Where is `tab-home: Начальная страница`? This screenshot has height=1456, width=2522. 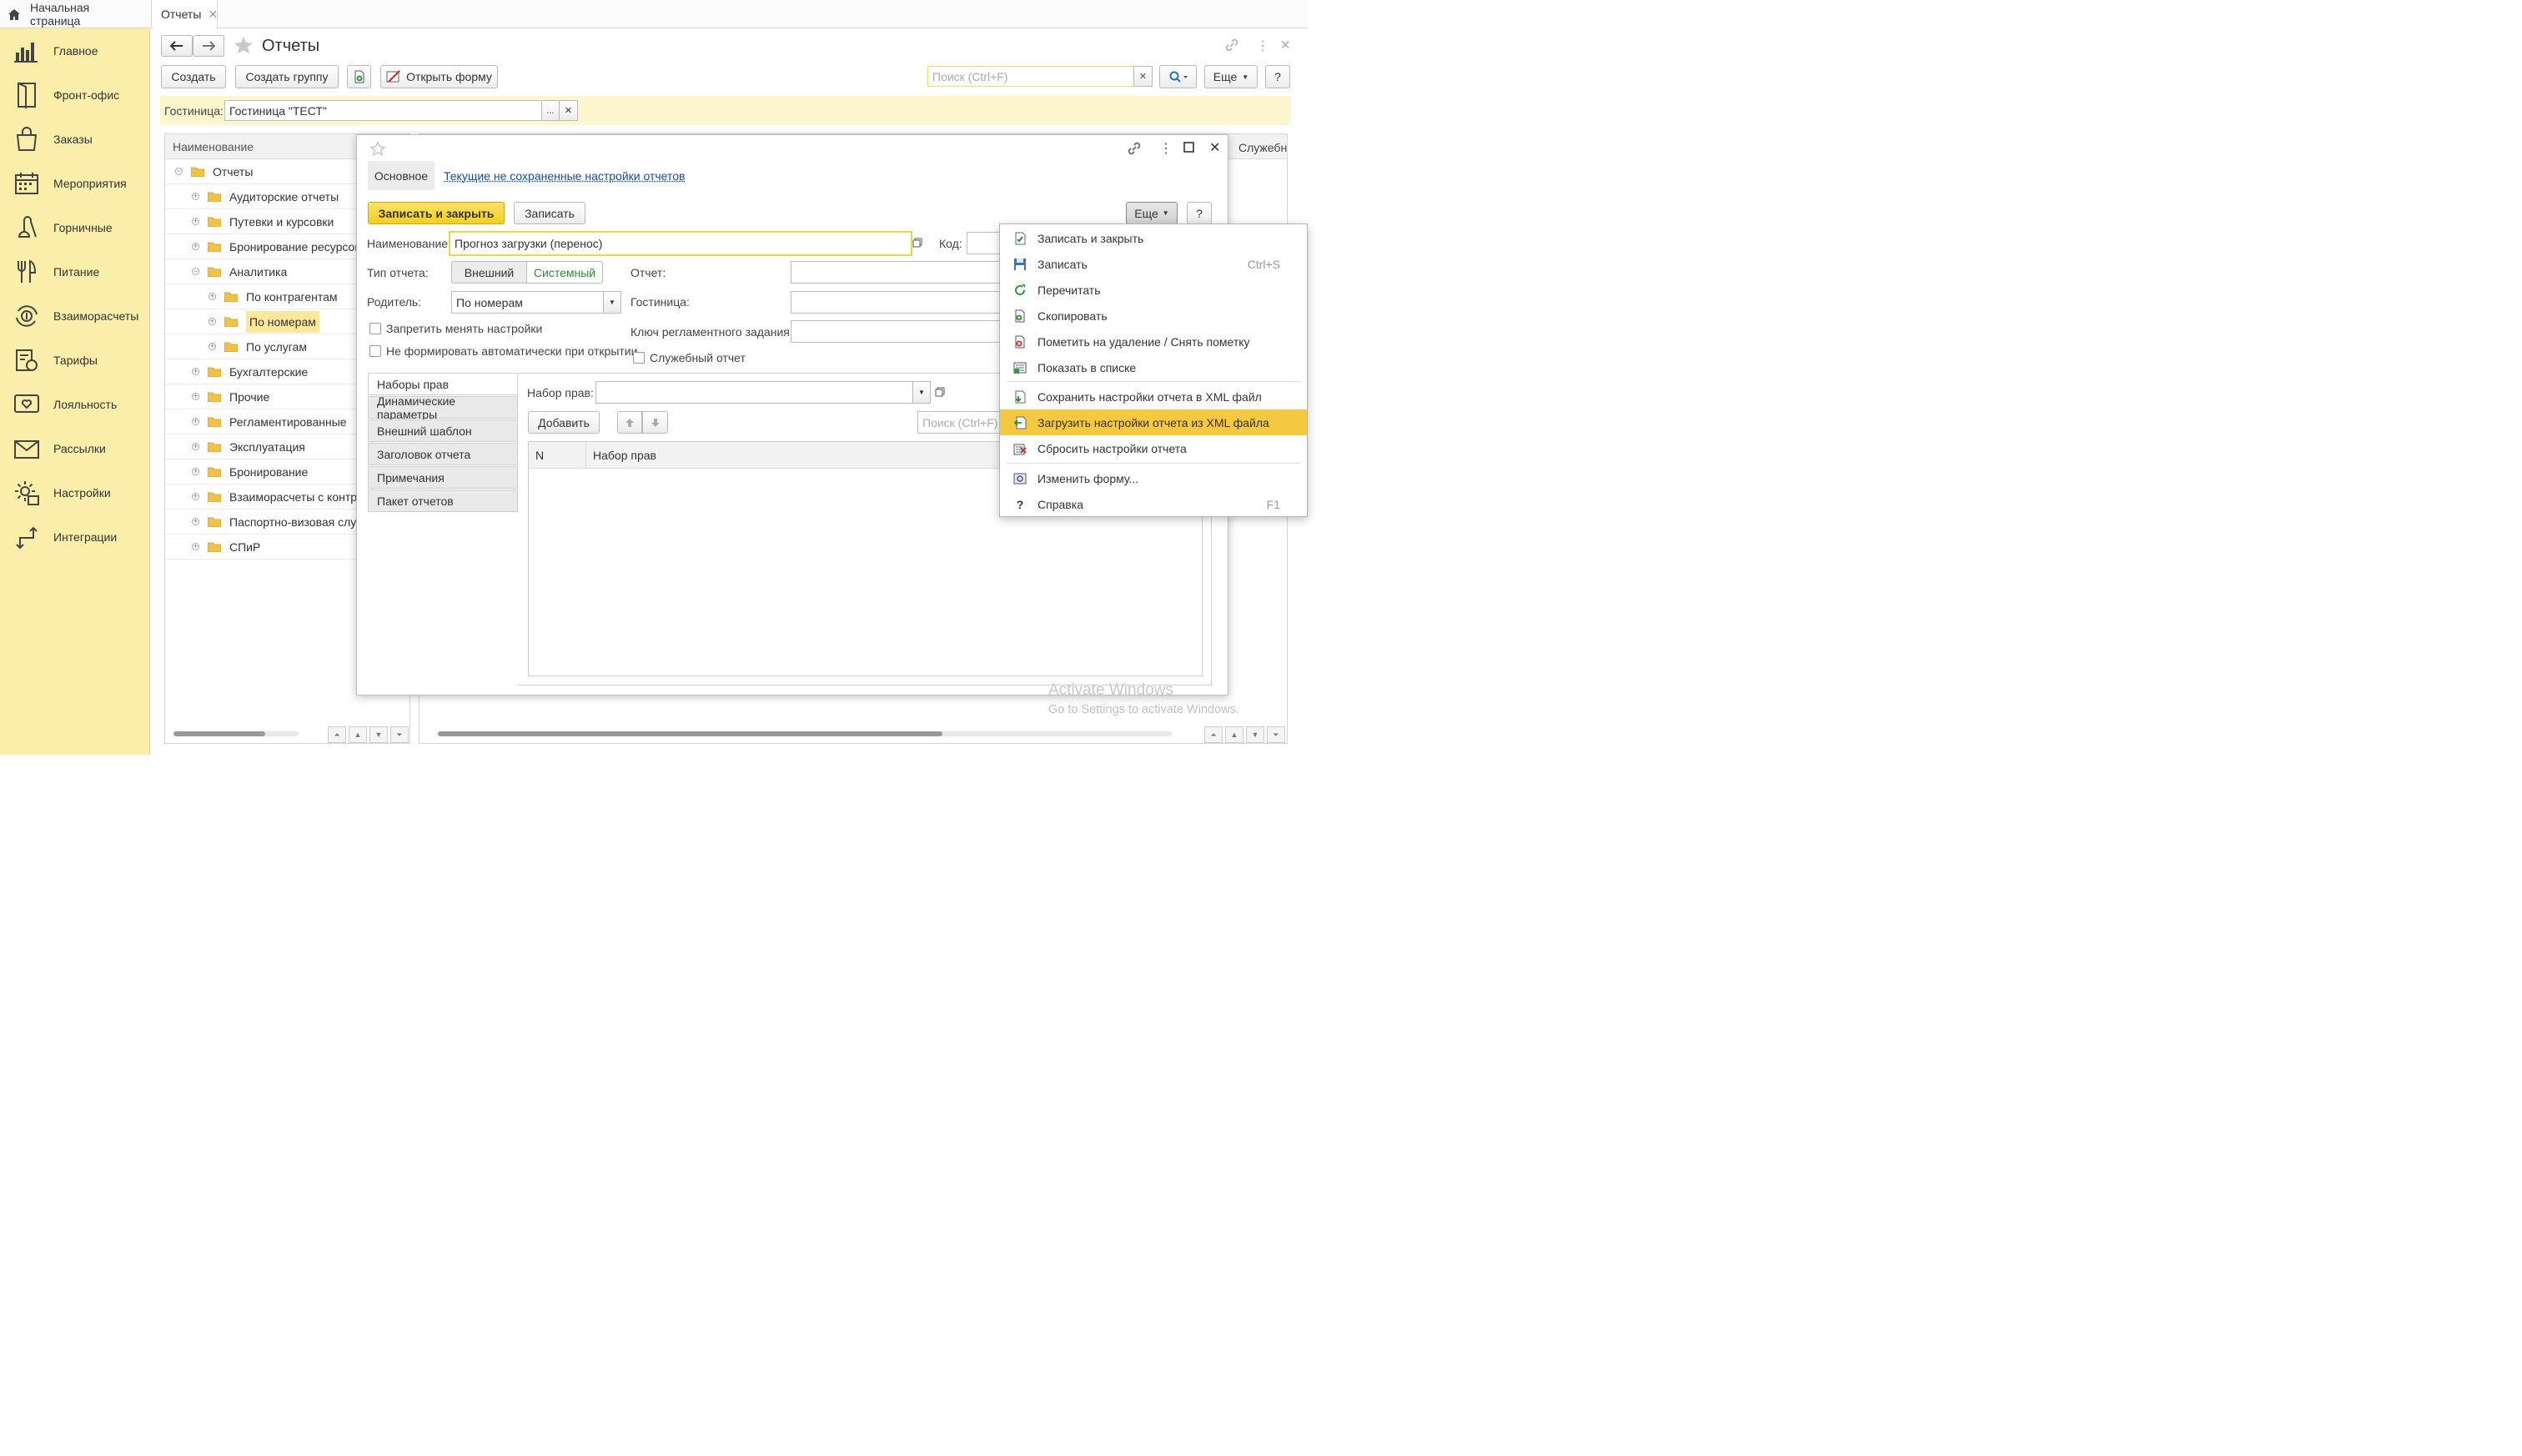
tab-home: Начальная страница is located at coordinates (76, 14).